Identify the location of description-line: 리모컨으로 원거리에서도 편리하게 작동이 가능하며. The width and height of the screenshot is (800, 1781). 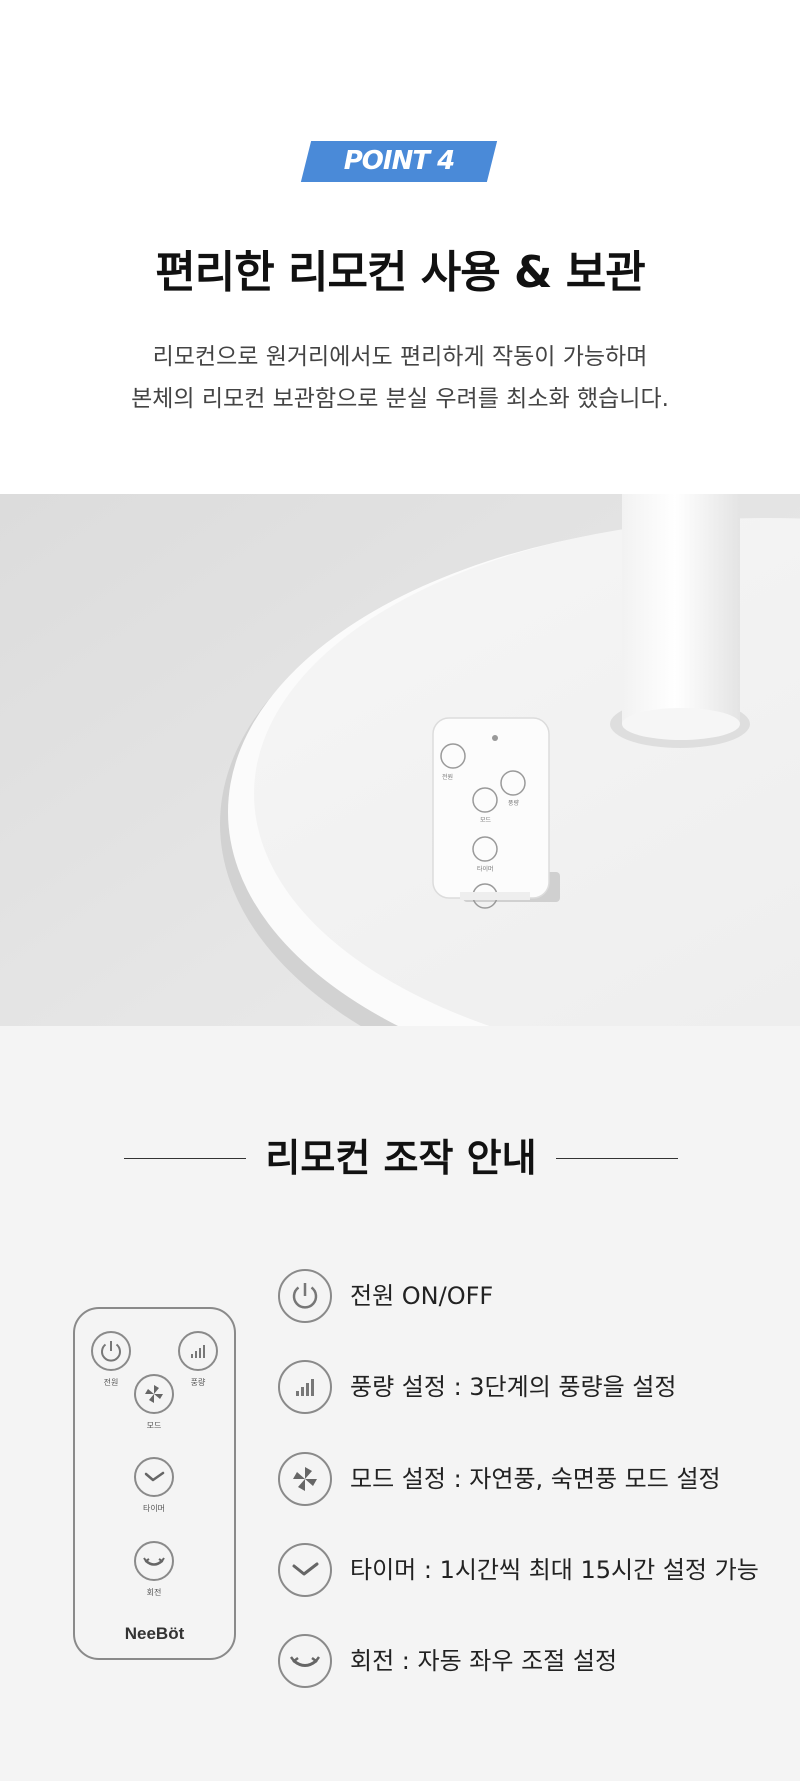
(400, 357).